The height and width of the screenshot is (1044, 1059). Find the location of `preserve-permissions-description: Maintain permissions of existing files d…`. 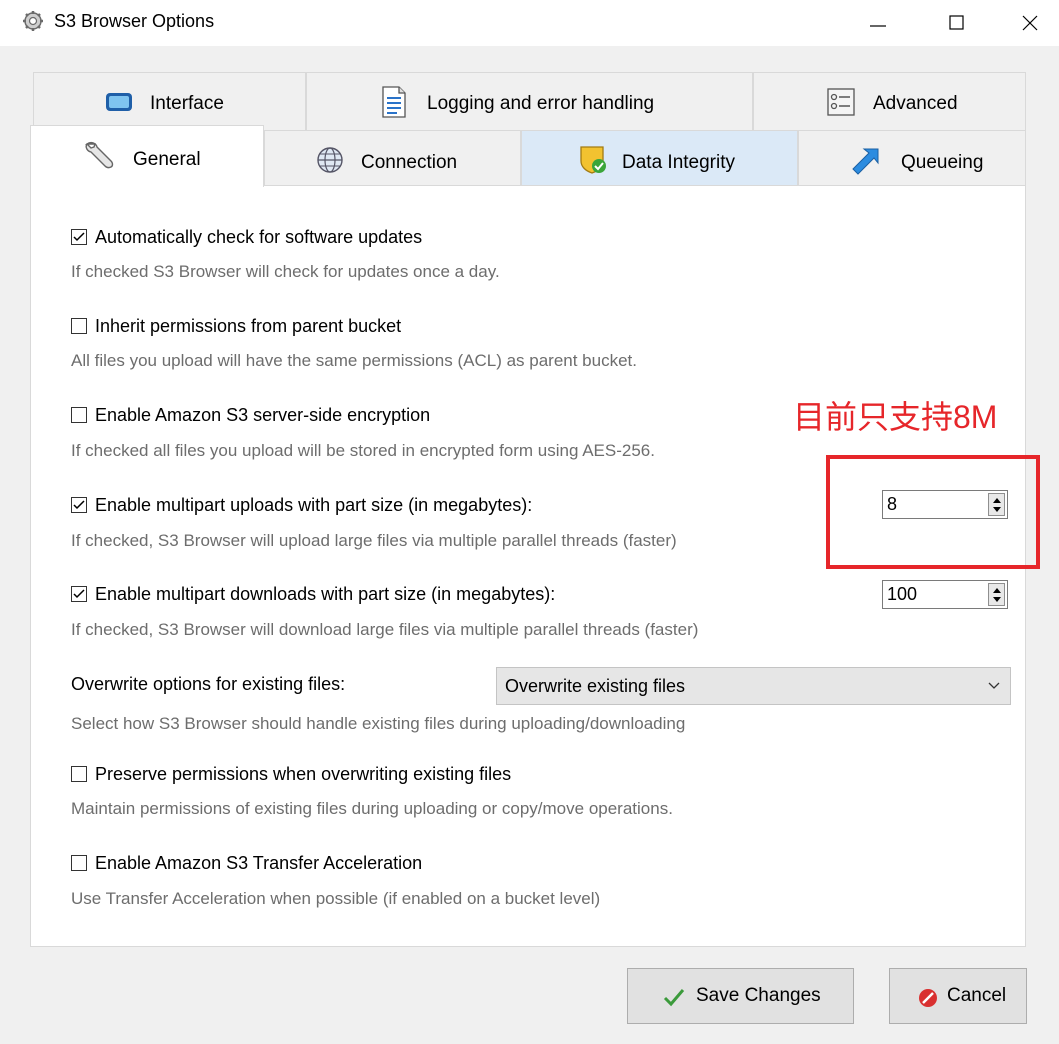

preserve-permissions-description: Maintain permissions of existing files d… is located at coordinates (372, 808).